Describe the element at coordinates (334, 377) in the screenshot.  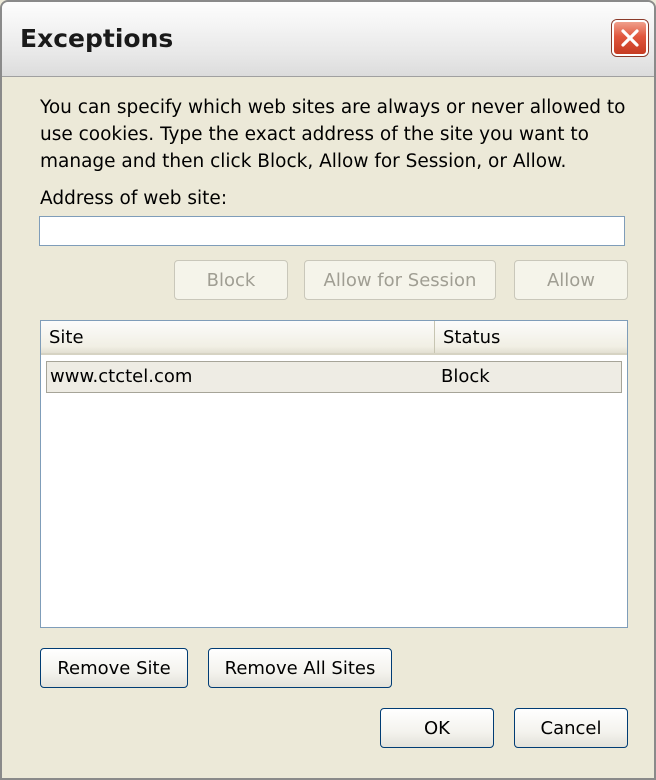
I see `list-row: www.ctctel.com Block` at that location.